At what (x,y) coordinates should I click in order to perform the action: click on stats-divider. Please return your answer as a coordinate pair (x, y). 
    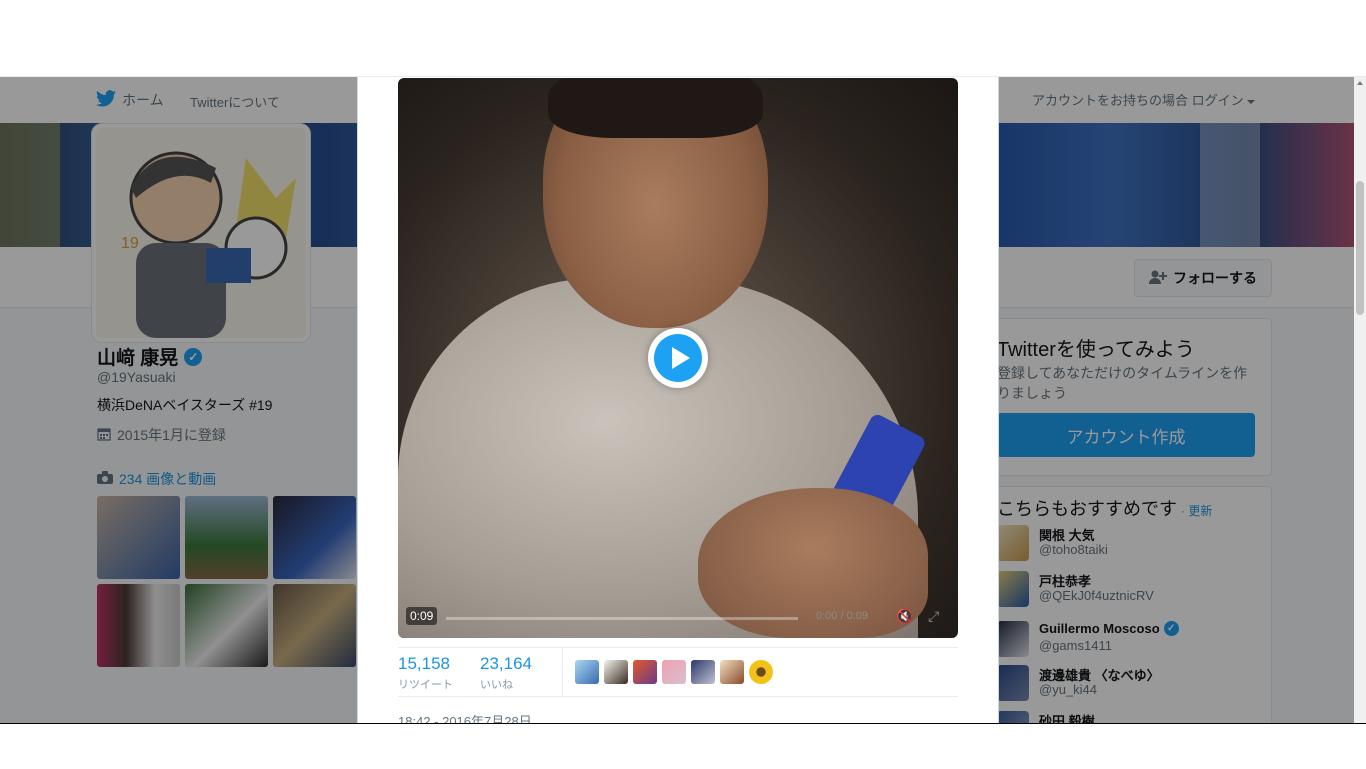
    Looking at the image, I should click on (562, 672).